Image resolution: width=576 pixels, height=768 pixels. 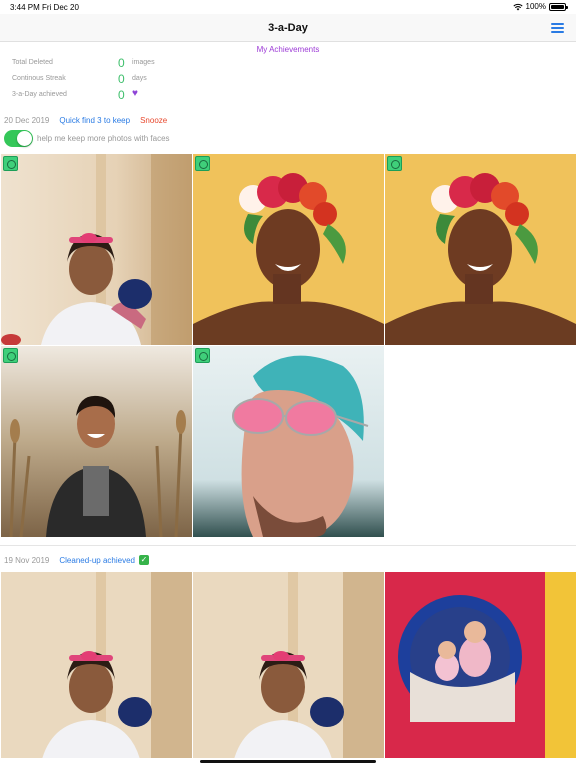 What do you see at coordinates (27, 120) in the screenshot?
I see `section-date: 20 Dec 2019` at bounding box center [27, 120].